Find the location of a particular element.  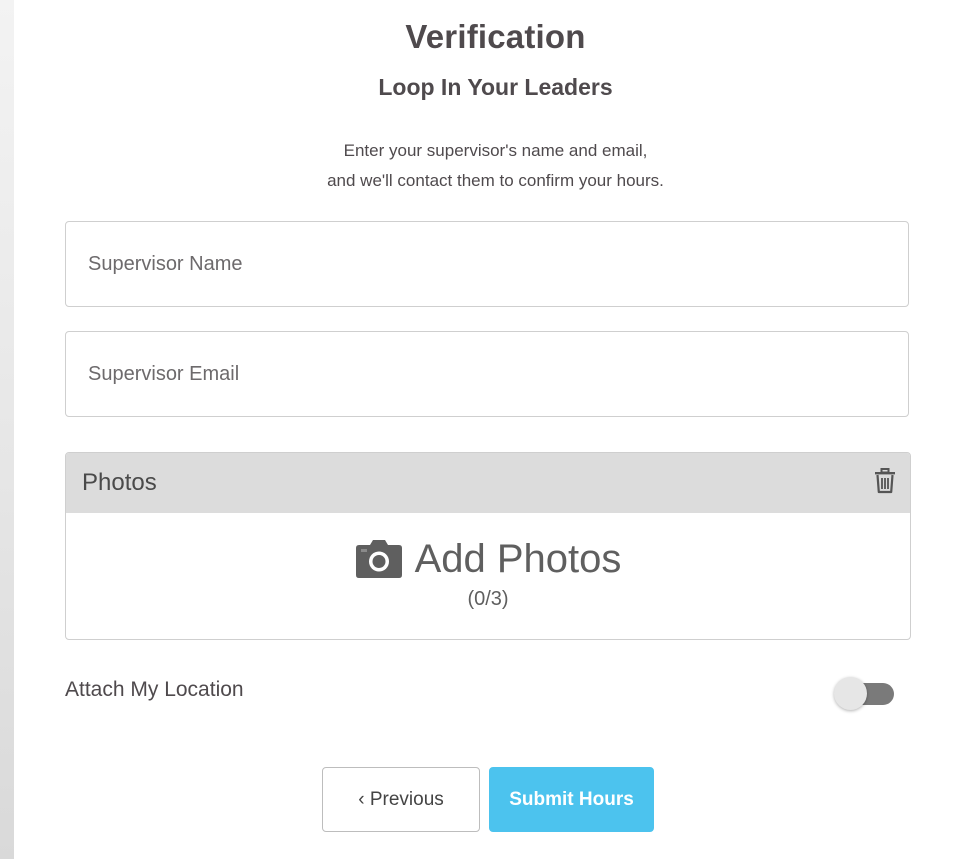

previous-button: ‹ Previous is located at coordinates (401, 799).